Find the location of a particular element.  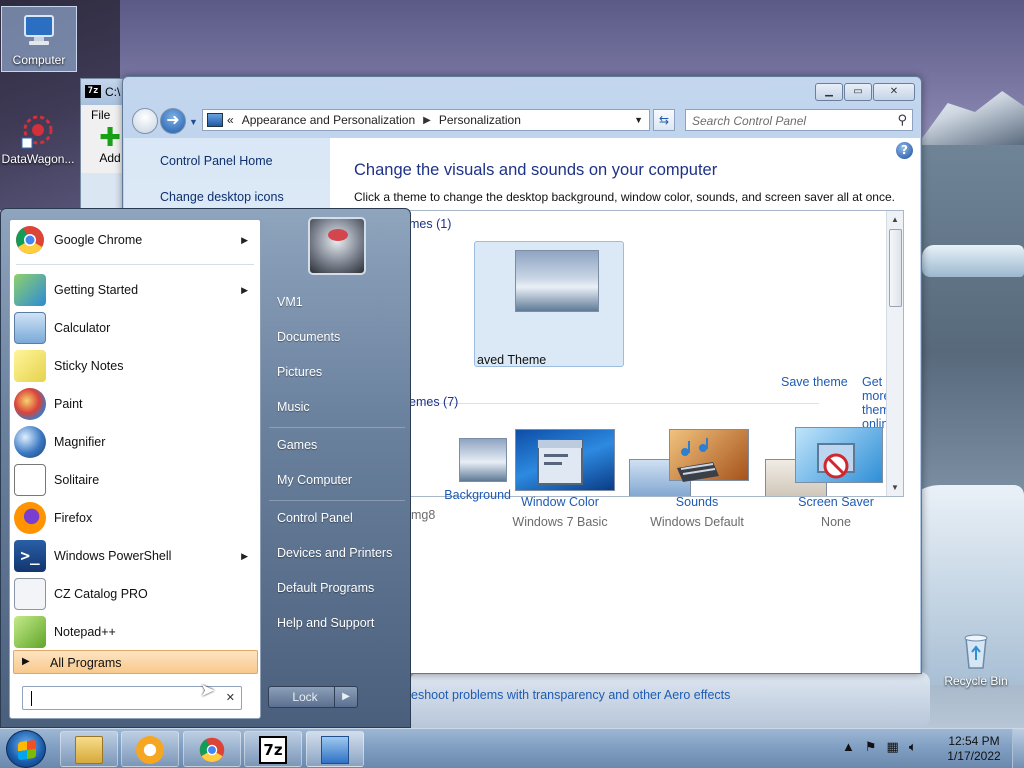

program-google-chrome: Google Chrome ▶ is located at coordinates (135, 240).